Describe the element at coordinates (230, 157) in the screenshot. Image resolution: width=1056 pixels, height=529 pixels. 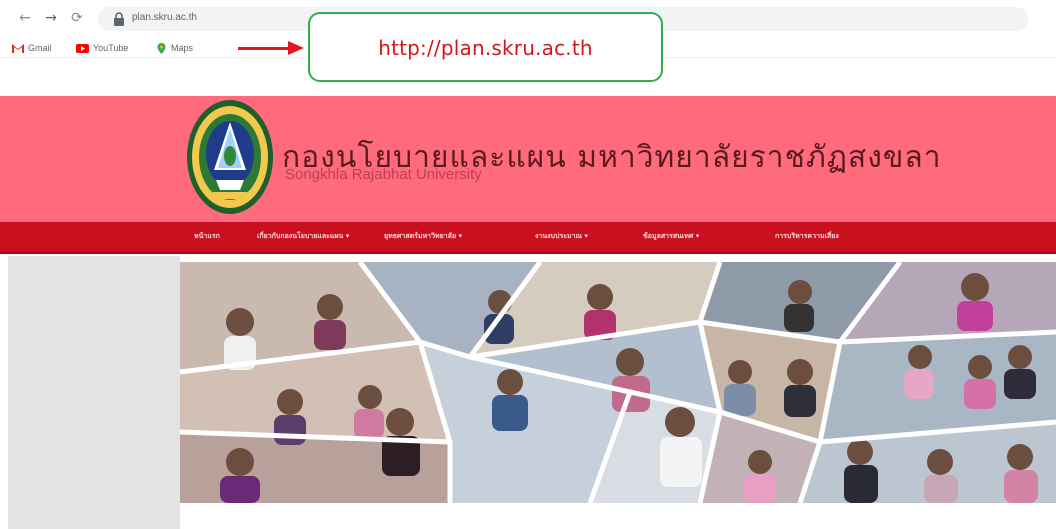
I see `university-logo` at that location.